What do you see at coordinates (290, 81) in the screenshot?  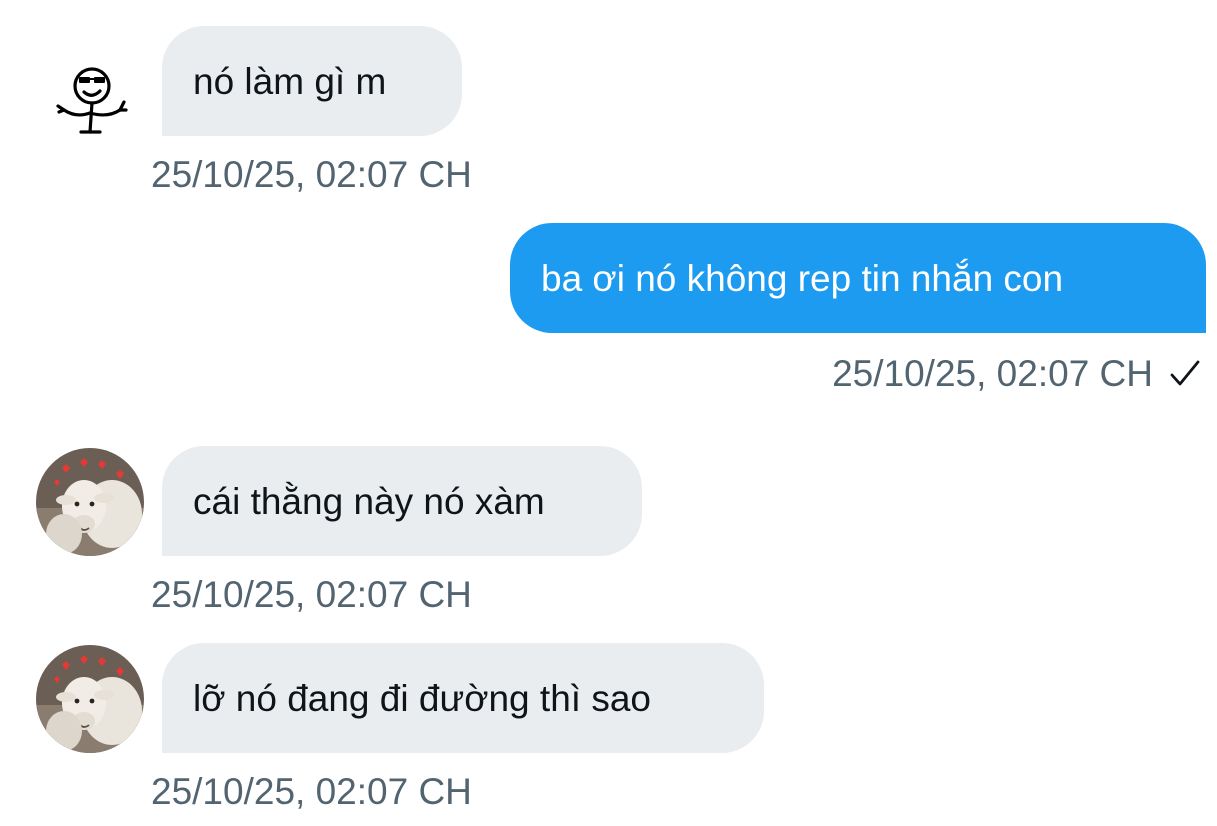 I see `message-text: nó làm gì m` at bounding box center [290, 81].